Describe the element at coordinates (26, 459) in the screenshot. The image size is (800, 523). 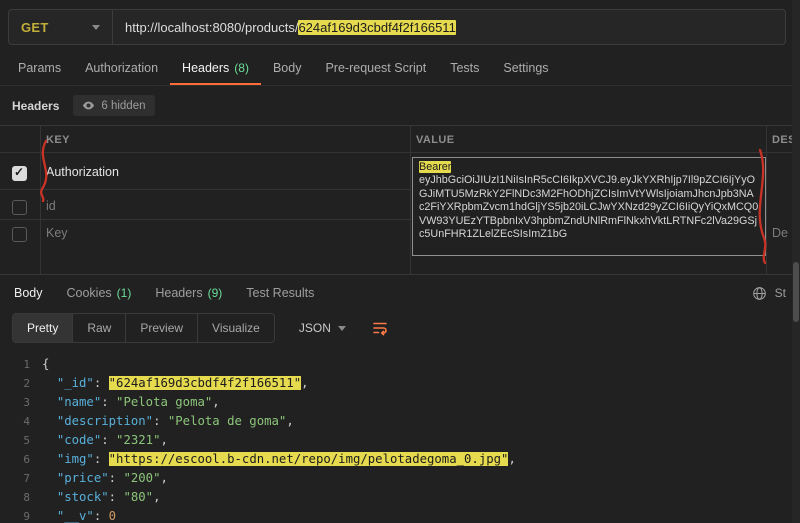
I see `line-number: 6` at that location.